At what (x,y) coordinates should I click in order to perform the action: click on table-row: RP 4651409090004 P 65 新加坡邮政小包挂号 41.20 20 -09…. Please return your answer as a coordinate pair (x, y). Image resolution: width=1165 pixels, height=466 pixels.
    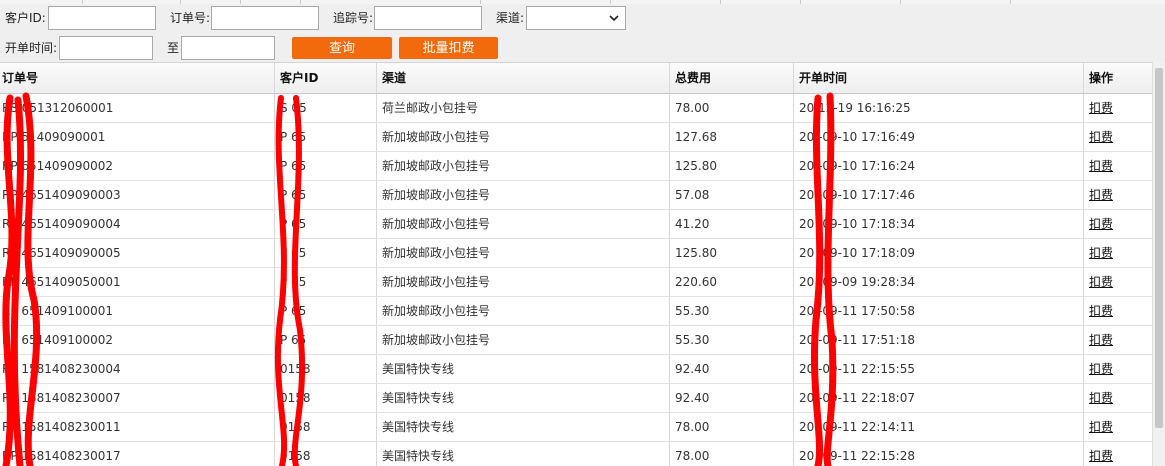
    Looking at the image, I should click on (576, 224).